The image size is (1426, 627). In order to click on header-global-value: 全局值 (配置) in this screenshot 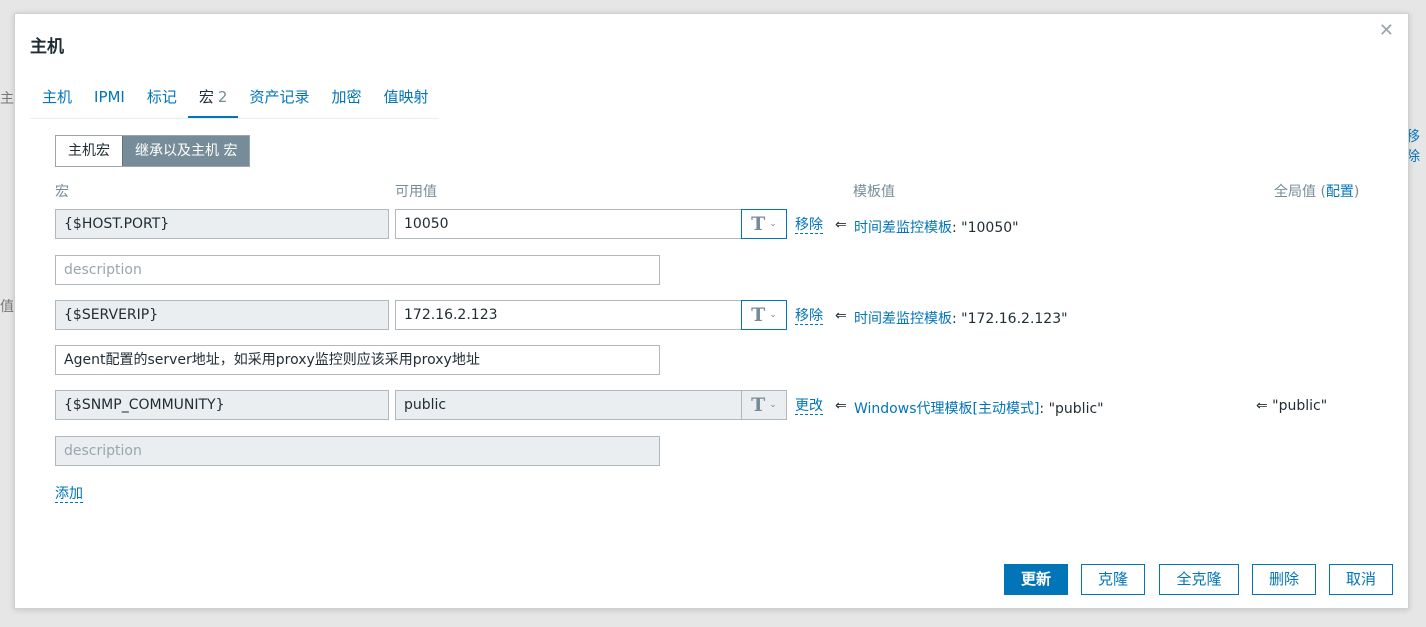, I will do `click(1317, 192)`.